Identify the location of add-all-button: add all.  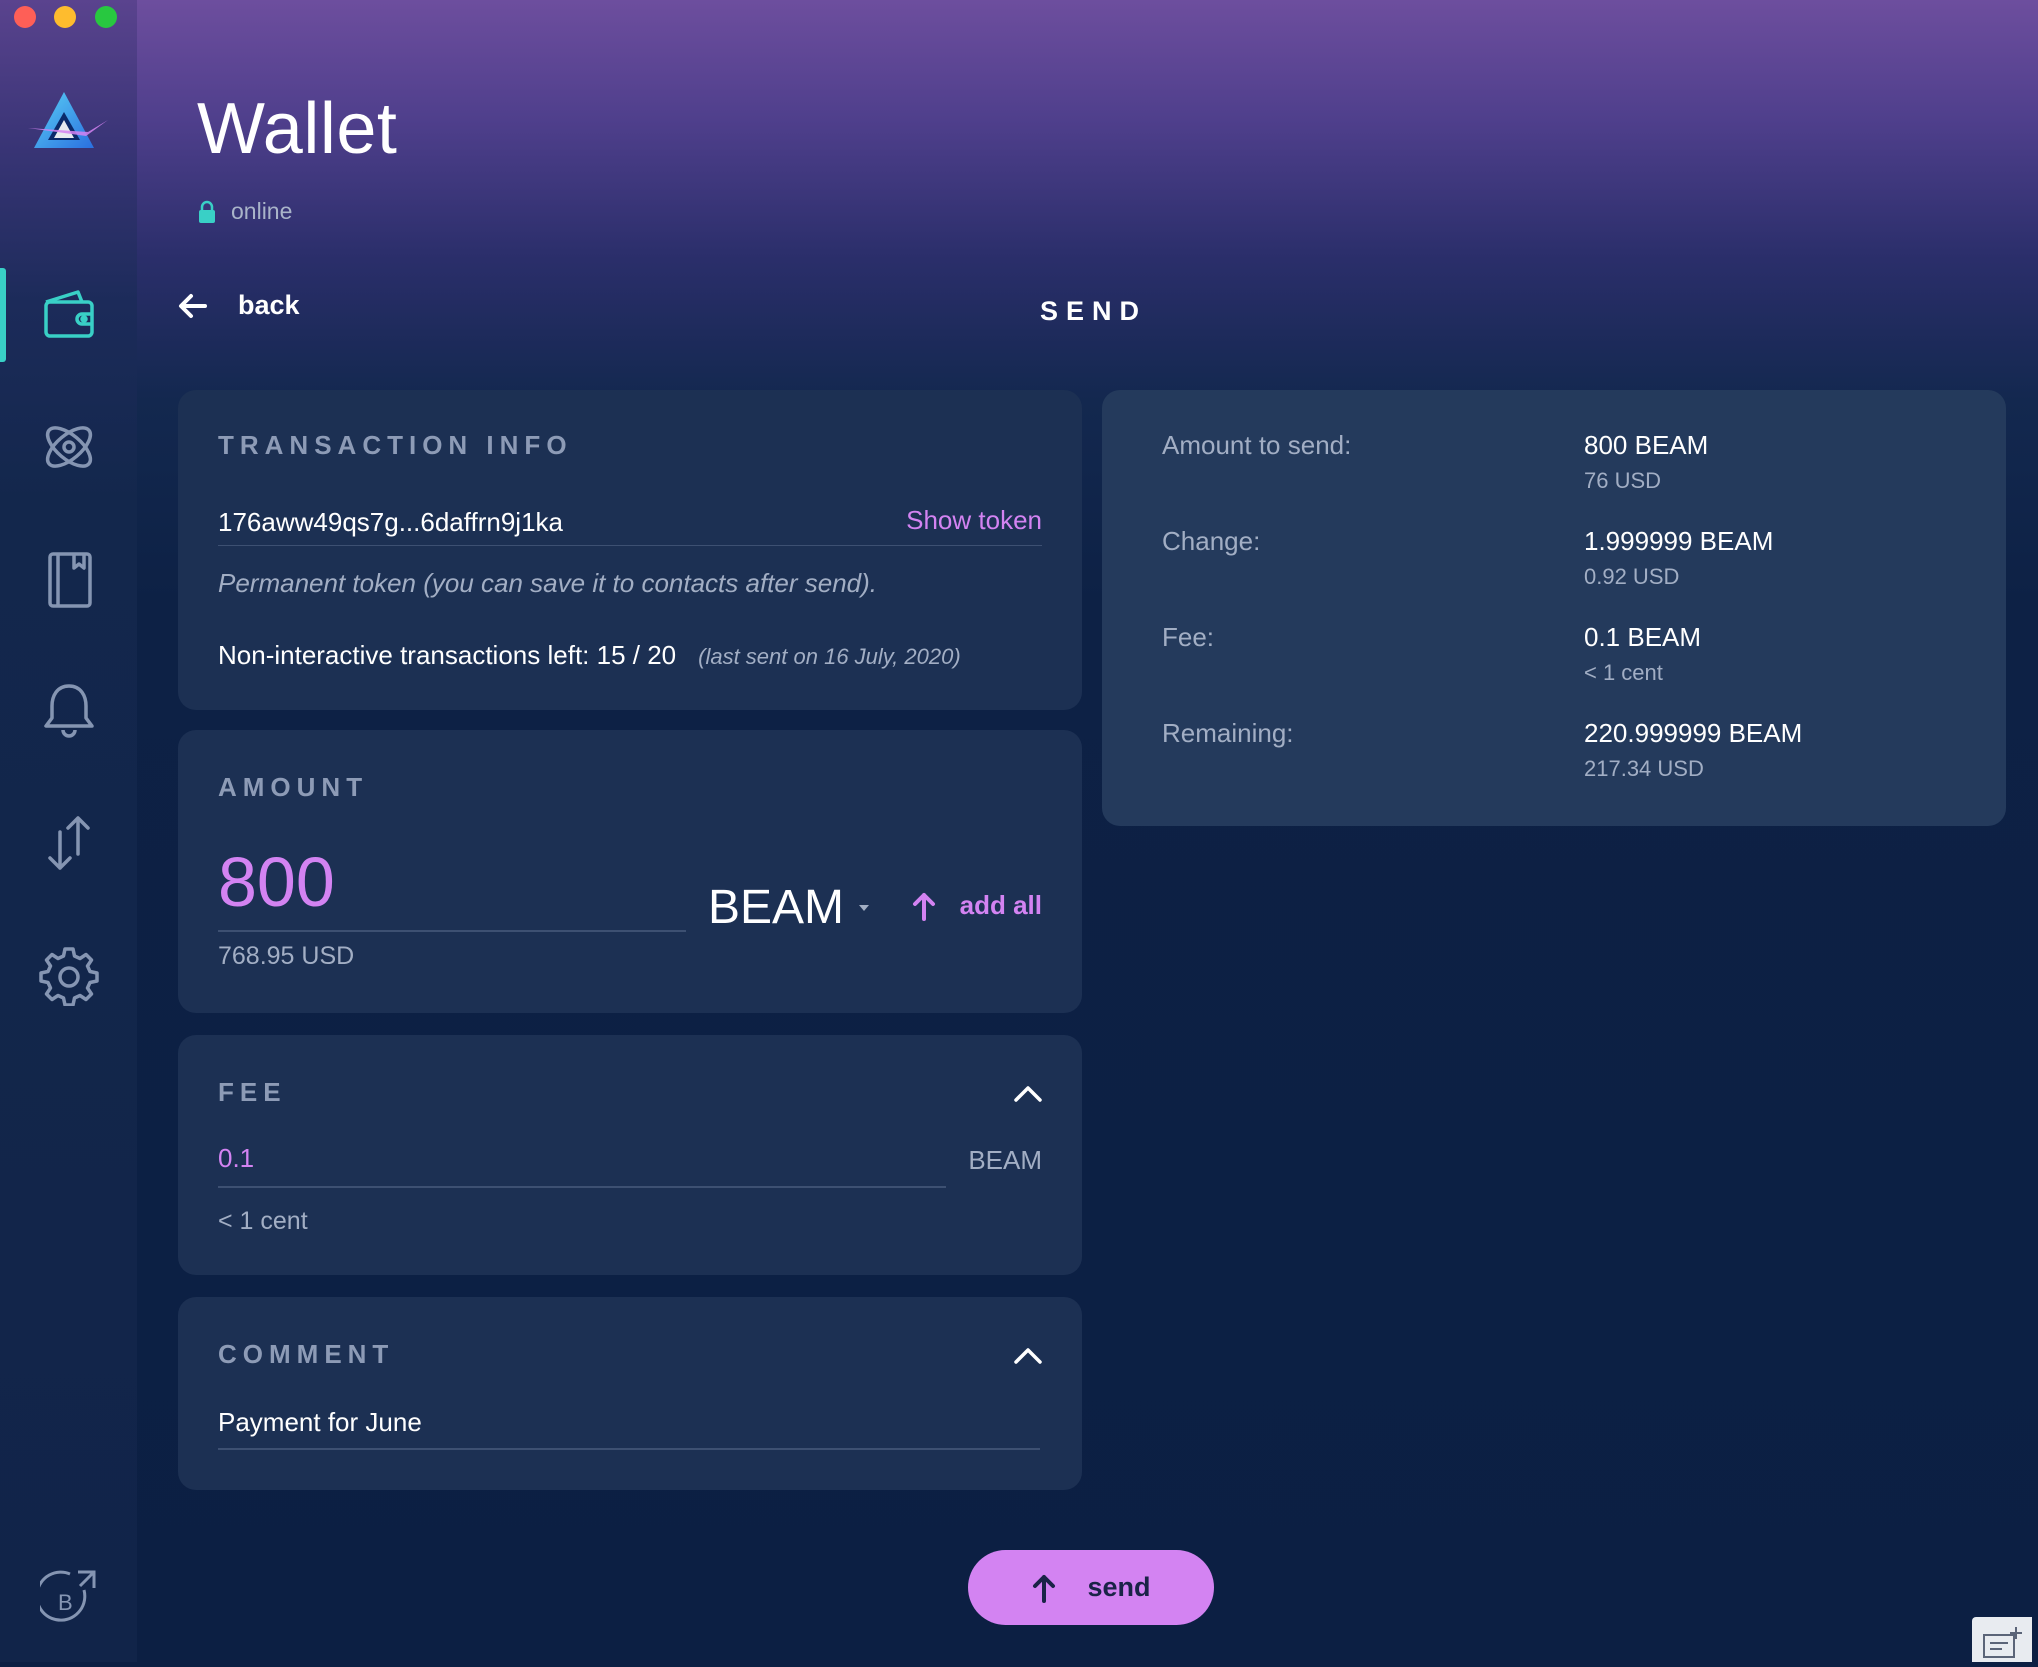
(977, 905).